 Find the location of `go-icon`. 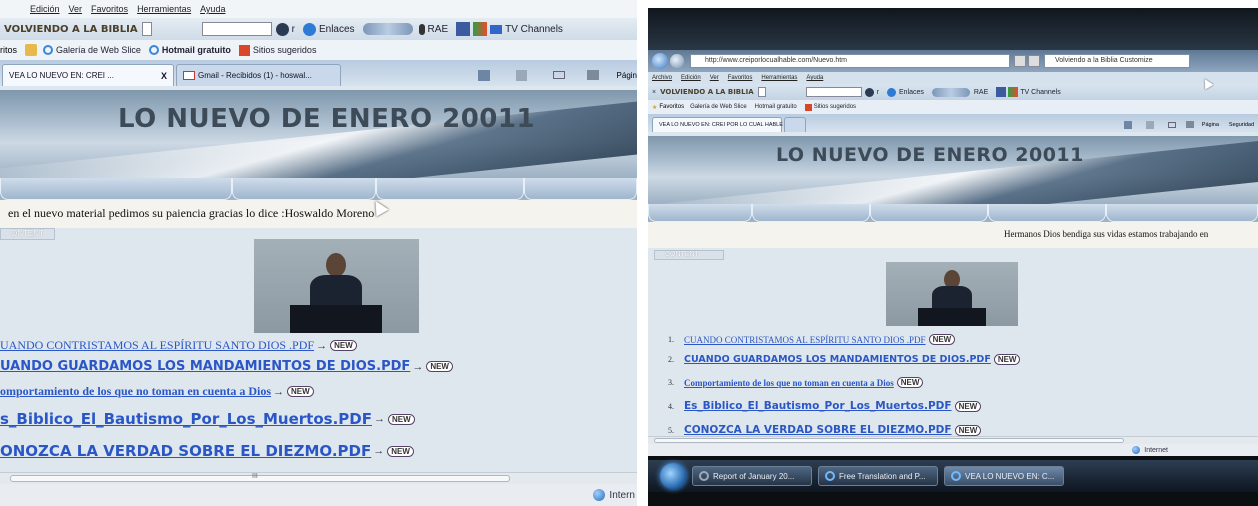

go-icon is located at coordinates (869, 92).